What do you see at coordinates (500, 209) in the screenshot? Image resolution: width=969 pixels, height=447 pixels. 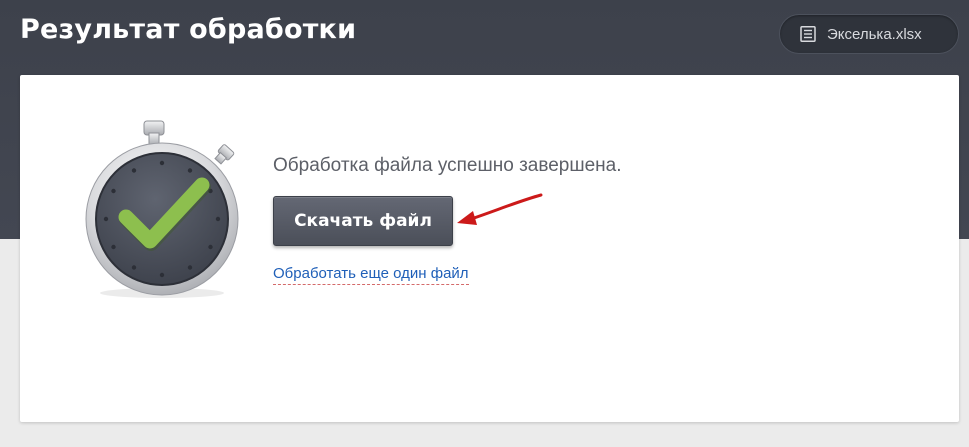 I see `red-arrow-annotation` at bounding box center [500, 209].